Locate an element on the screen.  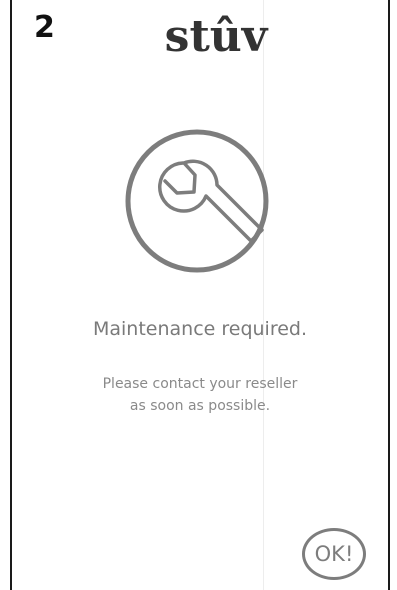
message-line: as soon as possible. is located at coordinates (200, 405).